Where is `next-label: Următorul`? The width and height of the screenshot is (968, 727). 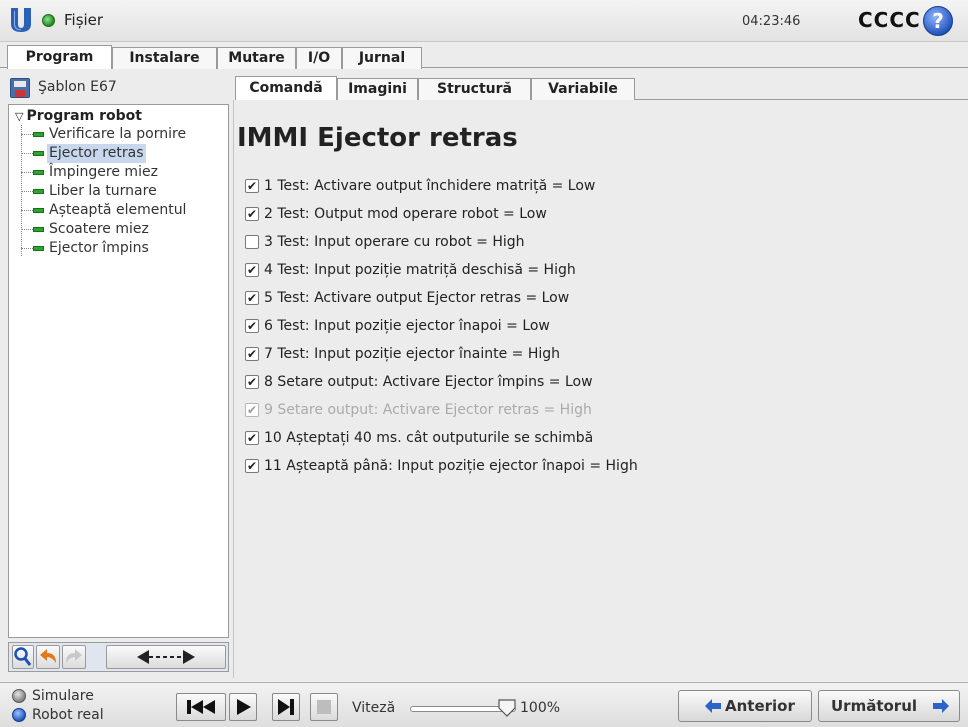
next-label: Următorul is located at coordinates (874, 706).